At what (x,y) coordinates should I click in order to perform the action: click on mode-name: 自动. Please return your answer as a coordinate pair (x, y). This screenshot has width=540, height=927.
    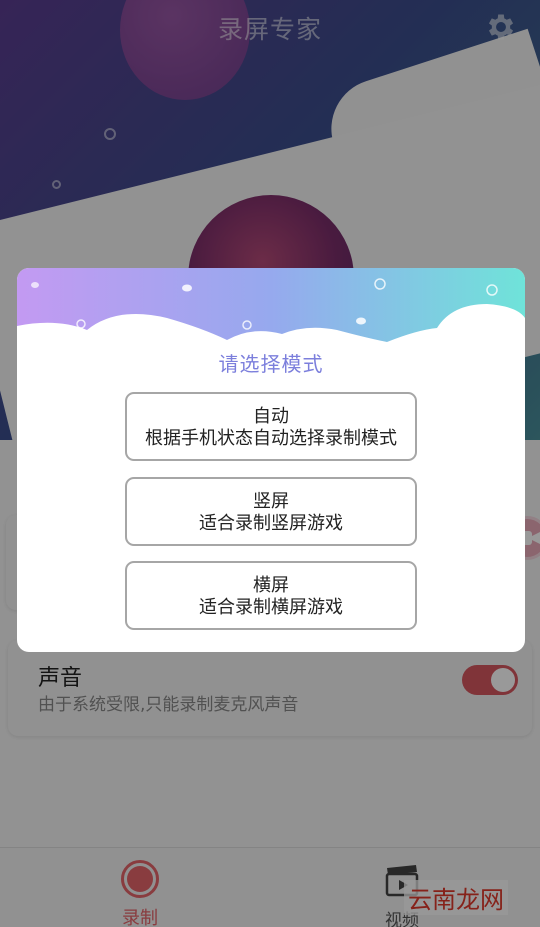
    Looking at the image, I should click on (271, 416).